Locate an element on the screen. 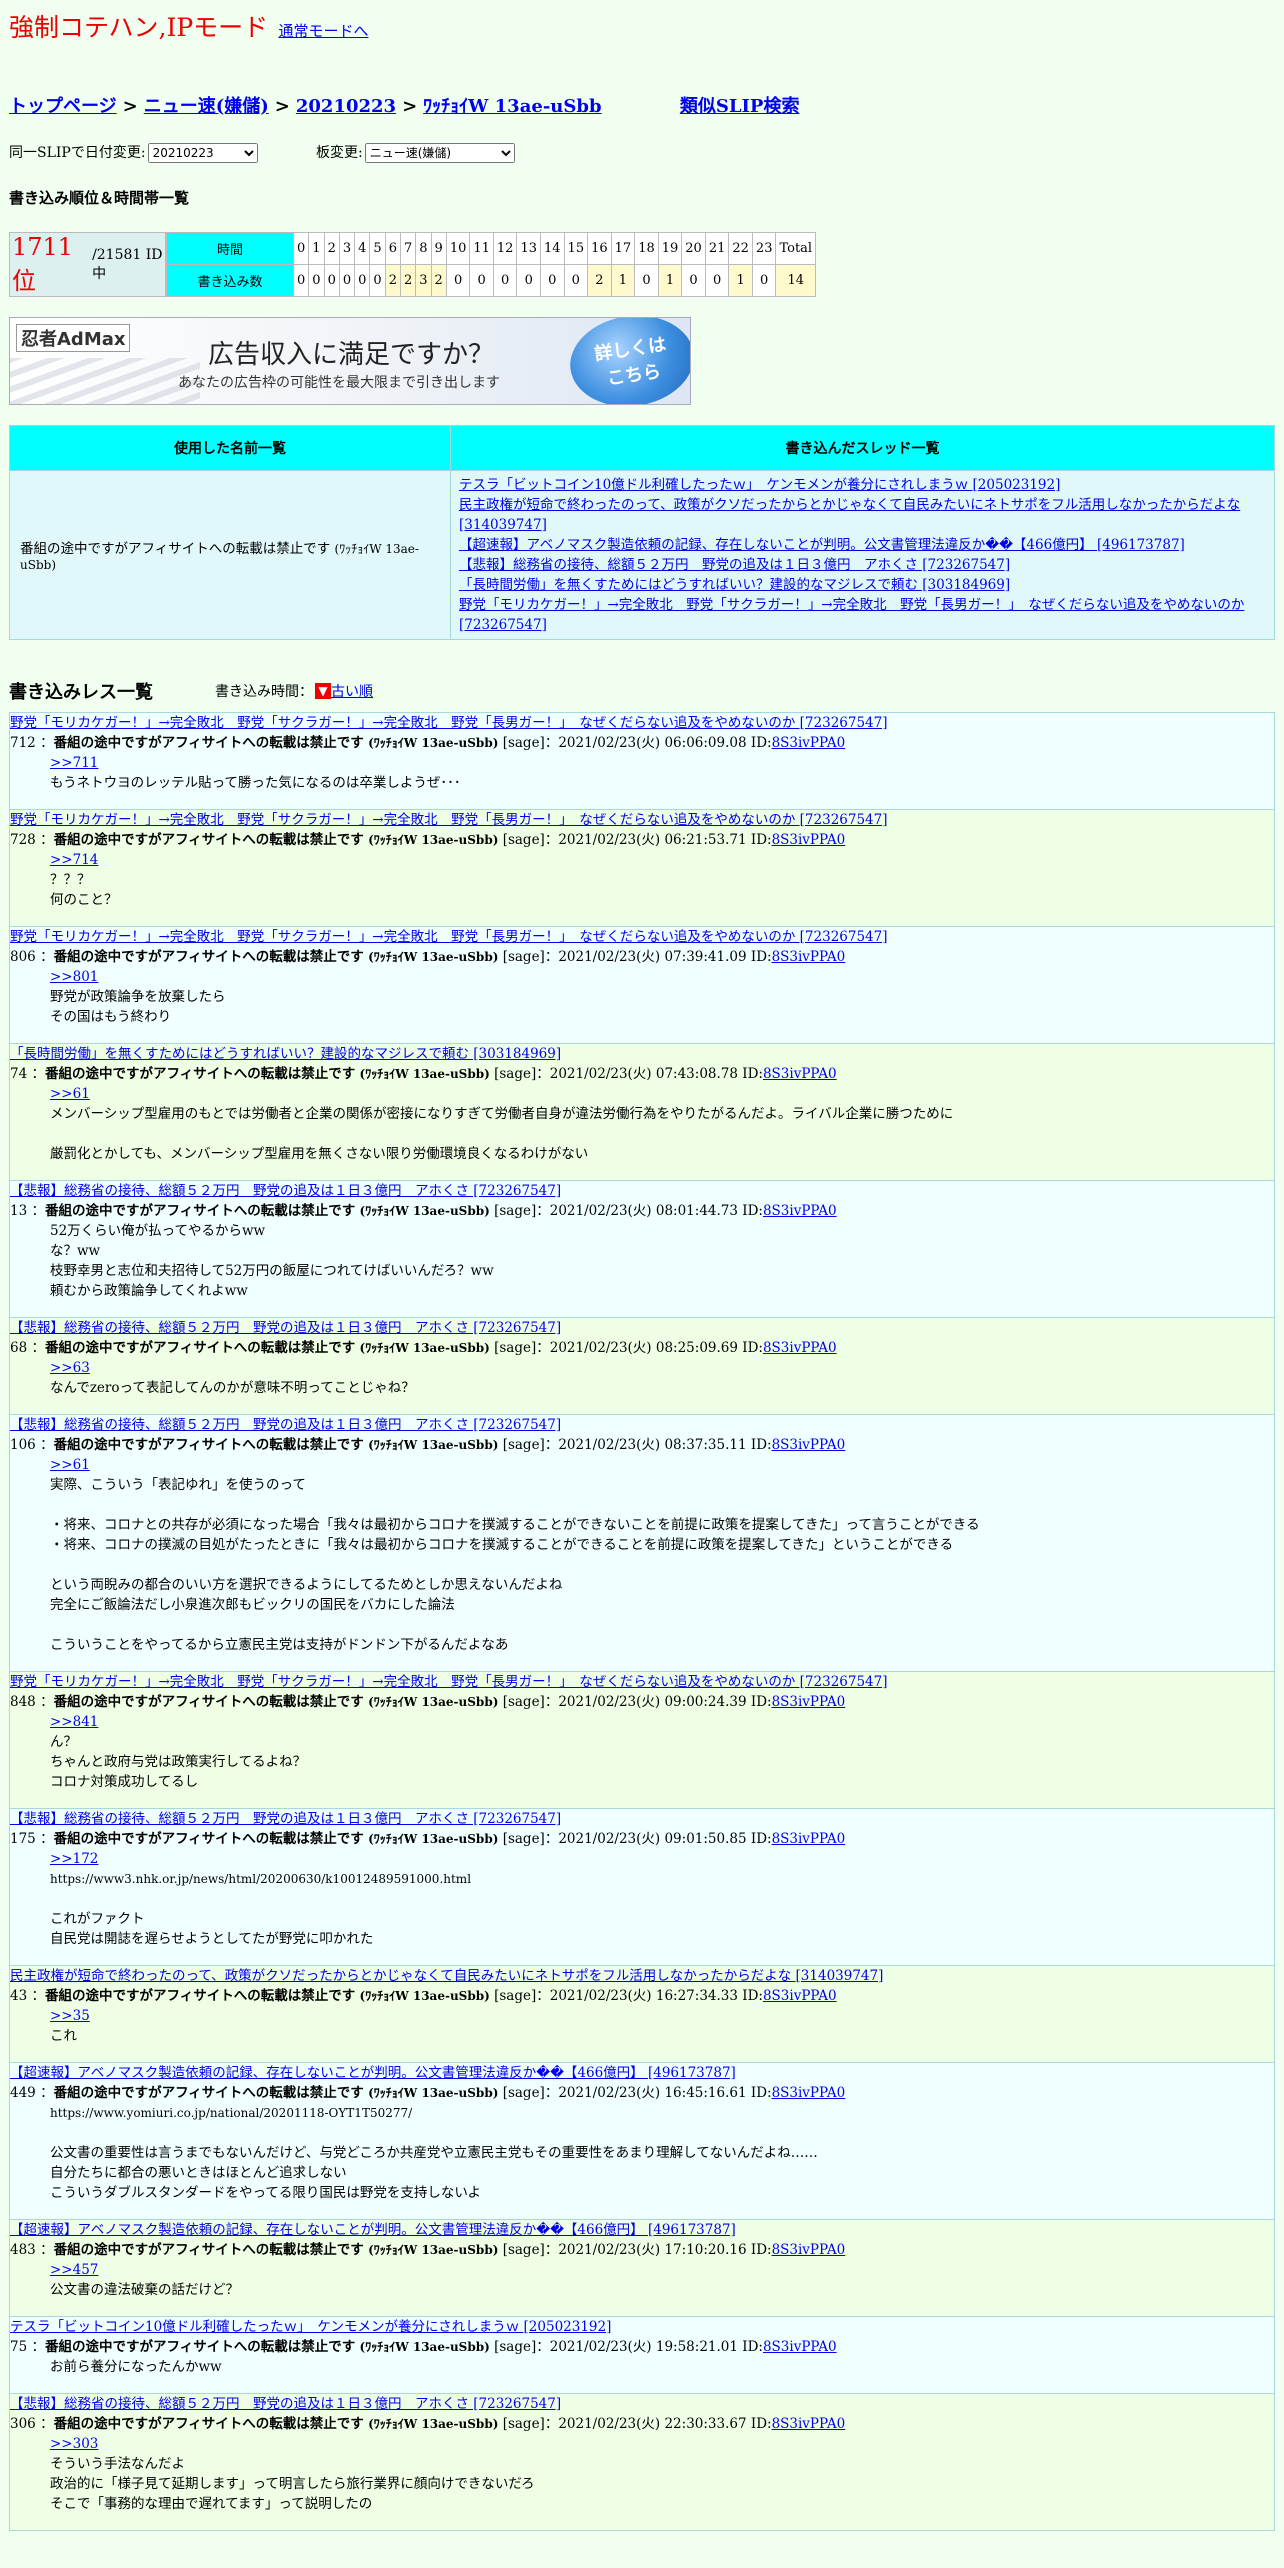 The width and height of the screenshot is (1284, 2568). hour-row-label: 時間 is located at coordinates (230, 248).